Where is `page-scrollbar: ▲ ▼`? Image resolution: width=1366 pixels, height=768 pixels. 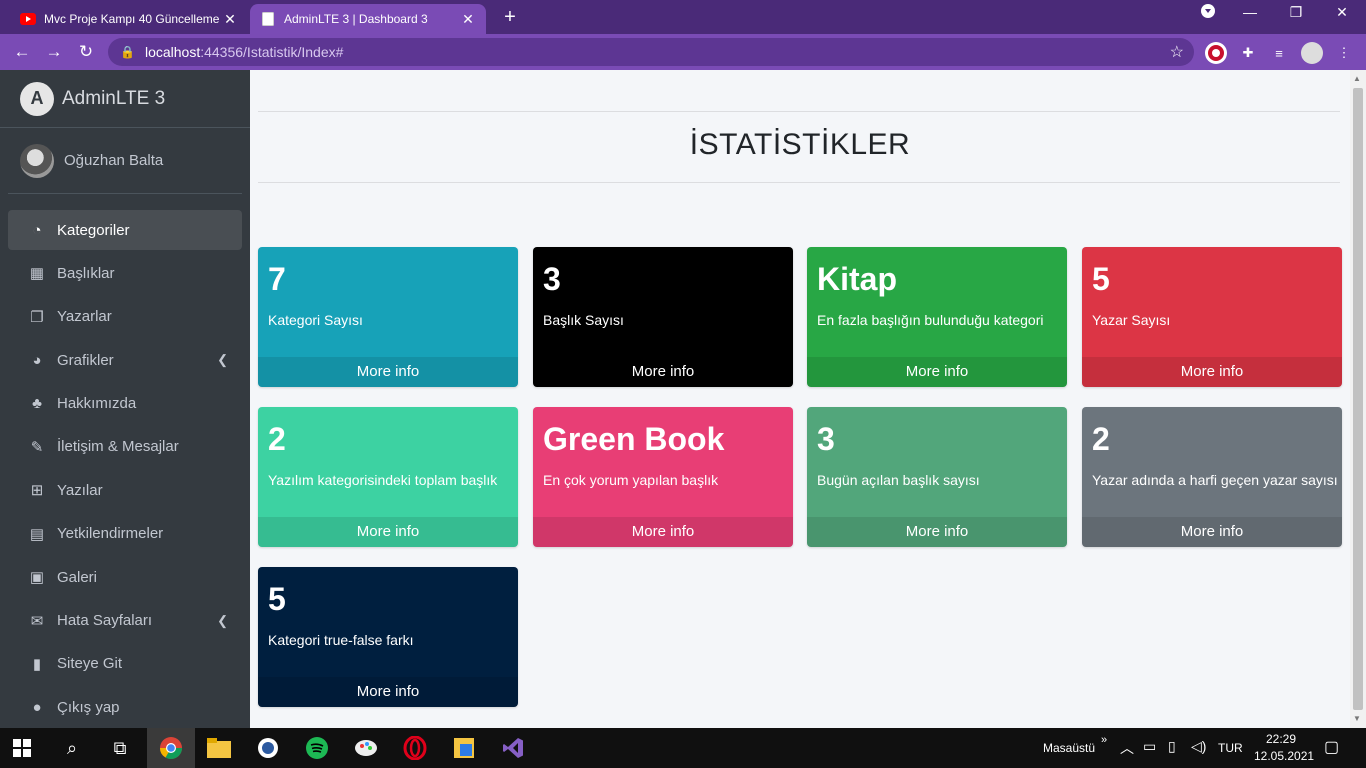 page-scrollbar: ▲ ▼ is located at coordinates (1358, 399).